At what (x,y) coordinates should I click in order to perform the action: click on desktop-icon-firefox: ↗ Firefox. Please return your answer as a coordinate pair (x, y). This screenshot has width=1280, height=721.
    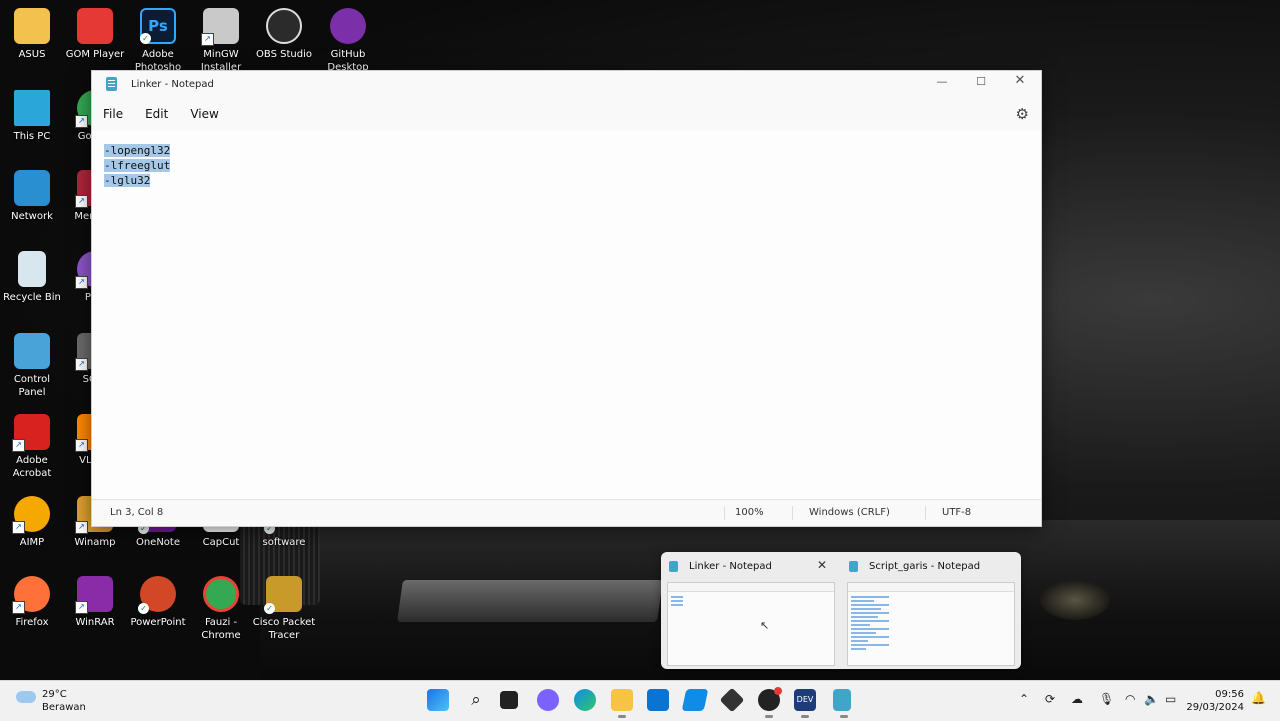
    Looking at the image, I should click on (32, 602).